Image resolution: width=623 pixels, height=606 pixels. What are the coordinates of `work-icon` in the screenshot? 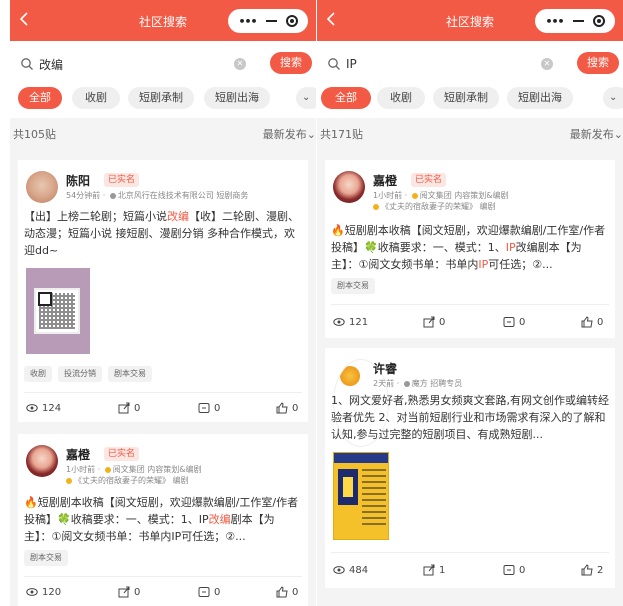 It's located at (69, 480).